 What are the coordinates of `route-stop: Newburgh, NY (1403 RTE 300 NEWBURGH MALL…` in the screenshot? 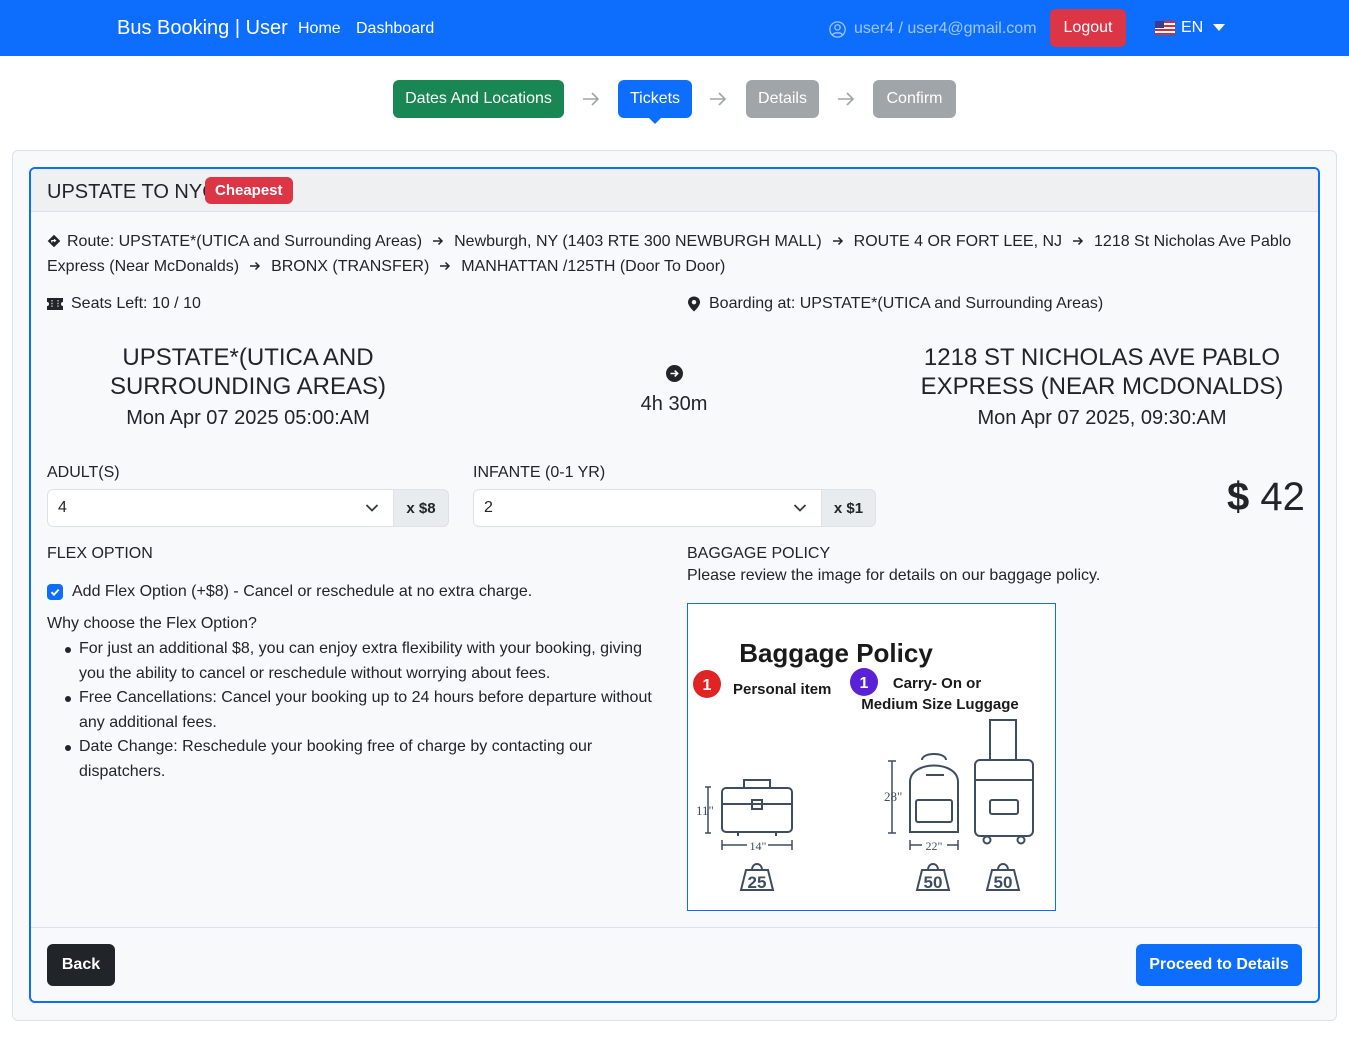 It's located at (638, 241).